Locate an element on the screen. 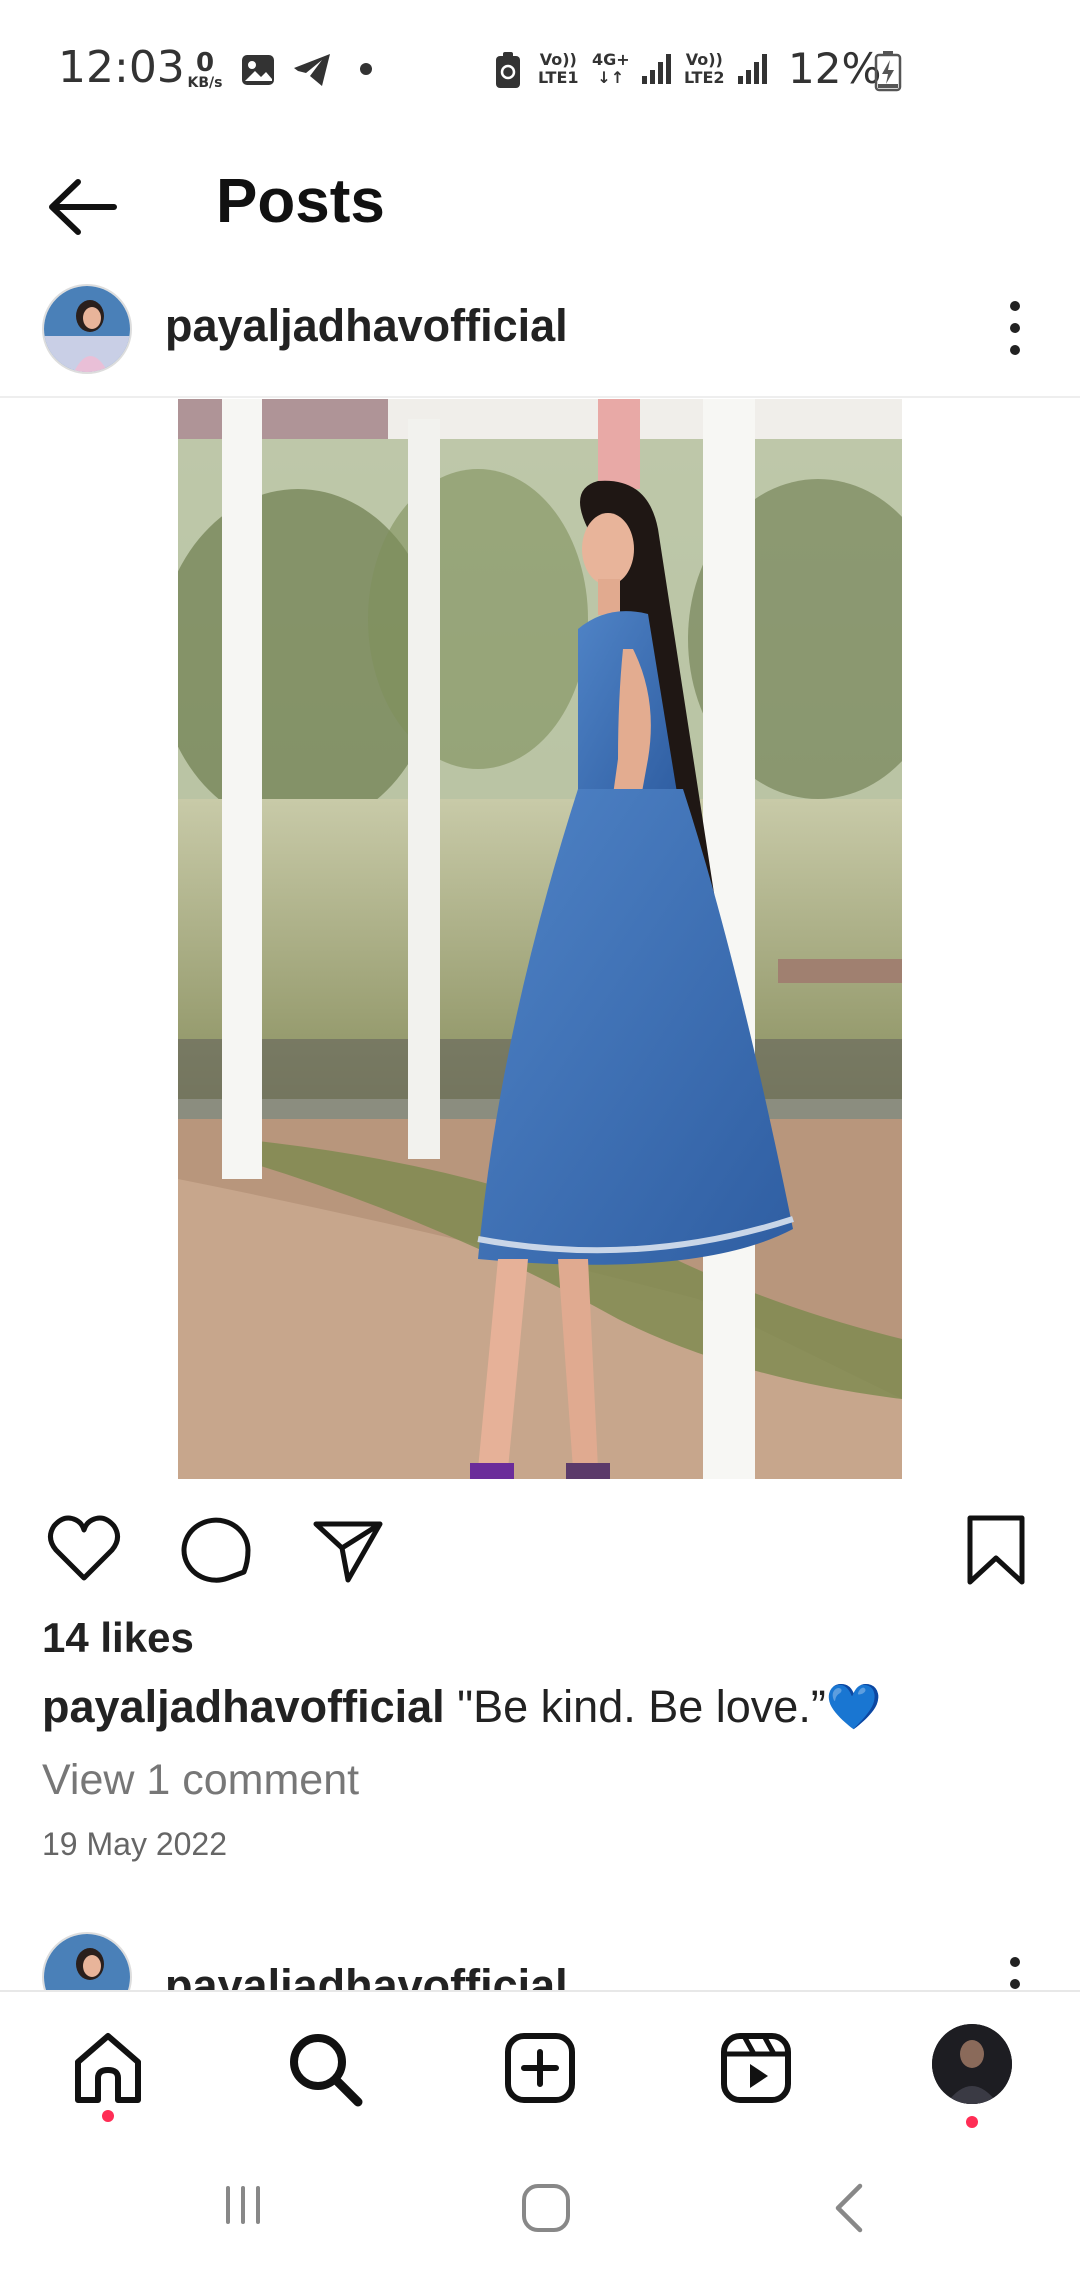 Image resolution: width=1080 pixels, height=2280 pixels. sim2-volte: Vo)) LTE2 is located at coordinates (704, 68).